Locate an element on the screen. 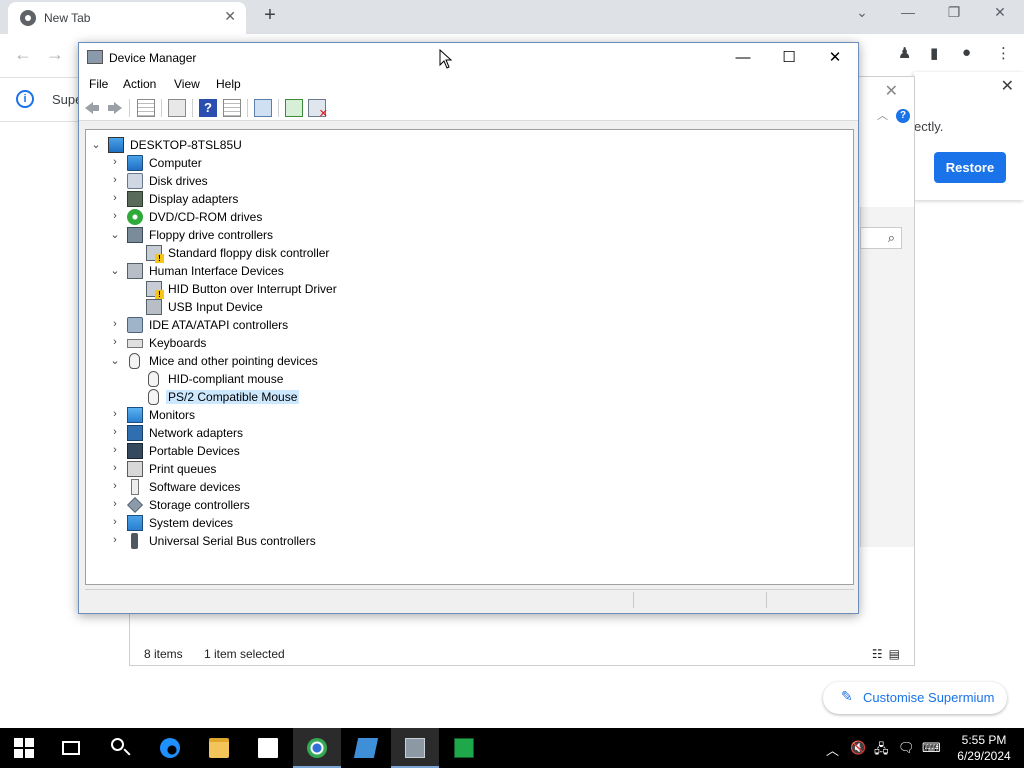 This screenshot has width=1024, height=768. taskbar-edge is located at coordinates (170, 748).